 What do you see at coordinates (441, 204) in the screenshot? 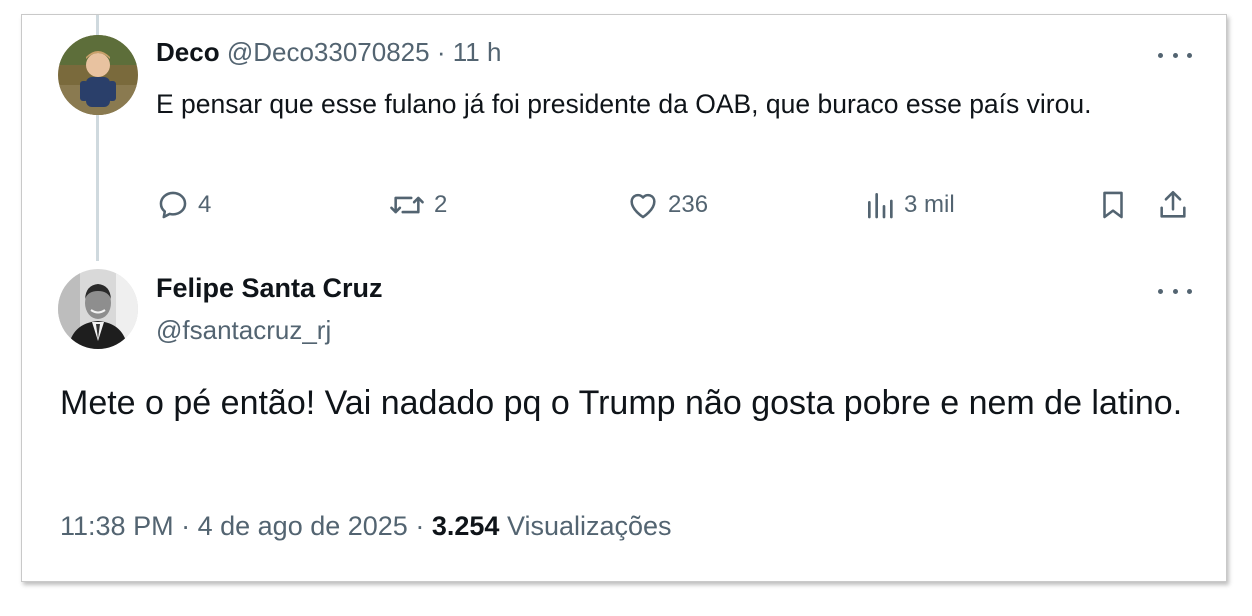
I see `repost-count: 2` at bounding box center [441, 204].